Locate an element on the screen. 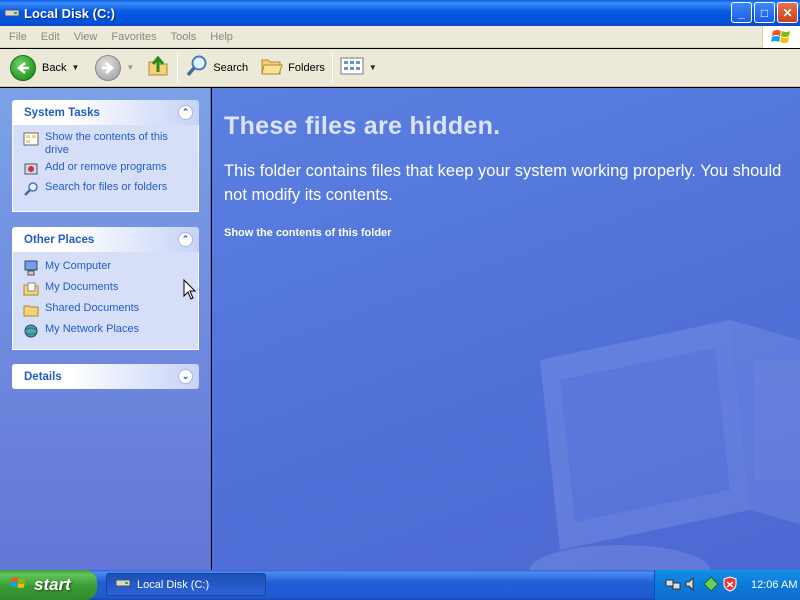  system-tasks-title: System Tasks is located at coordinates (62, 112).